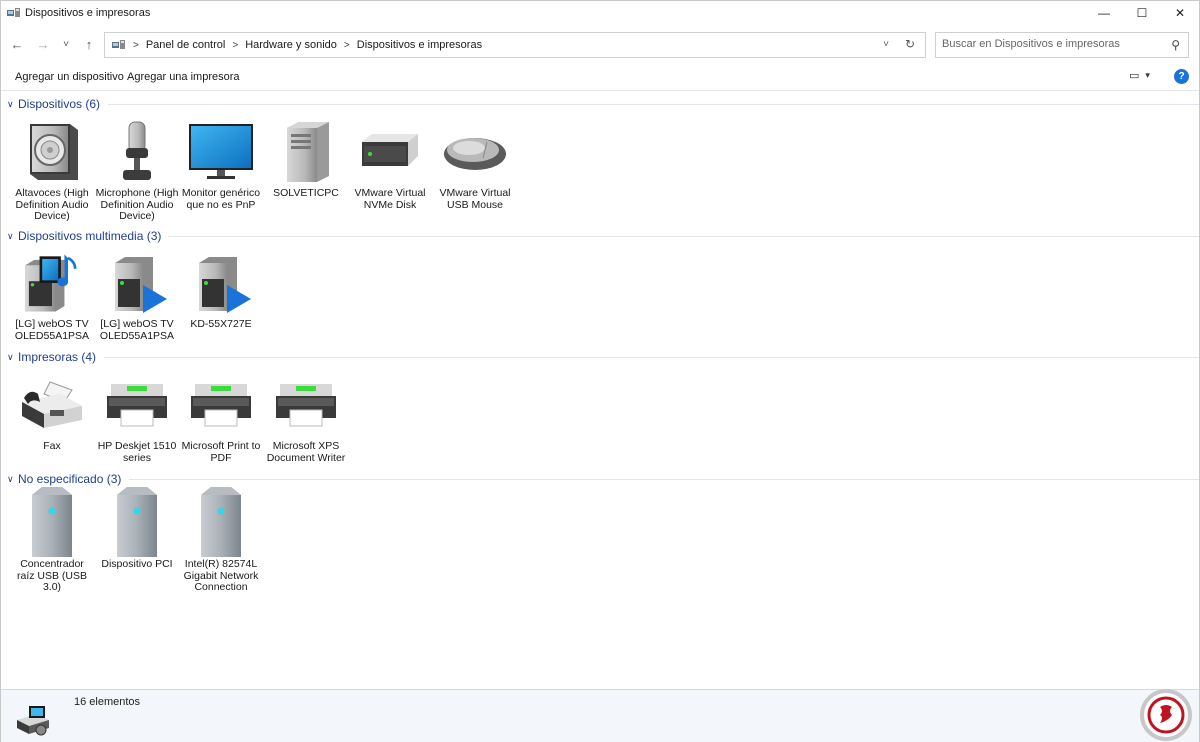 The width and height of the screenshot is (1200, 742). I want to click on breadcrumb-dispositivos-e-impresoras: Dispositivos e impresoras, so click(419, 45).